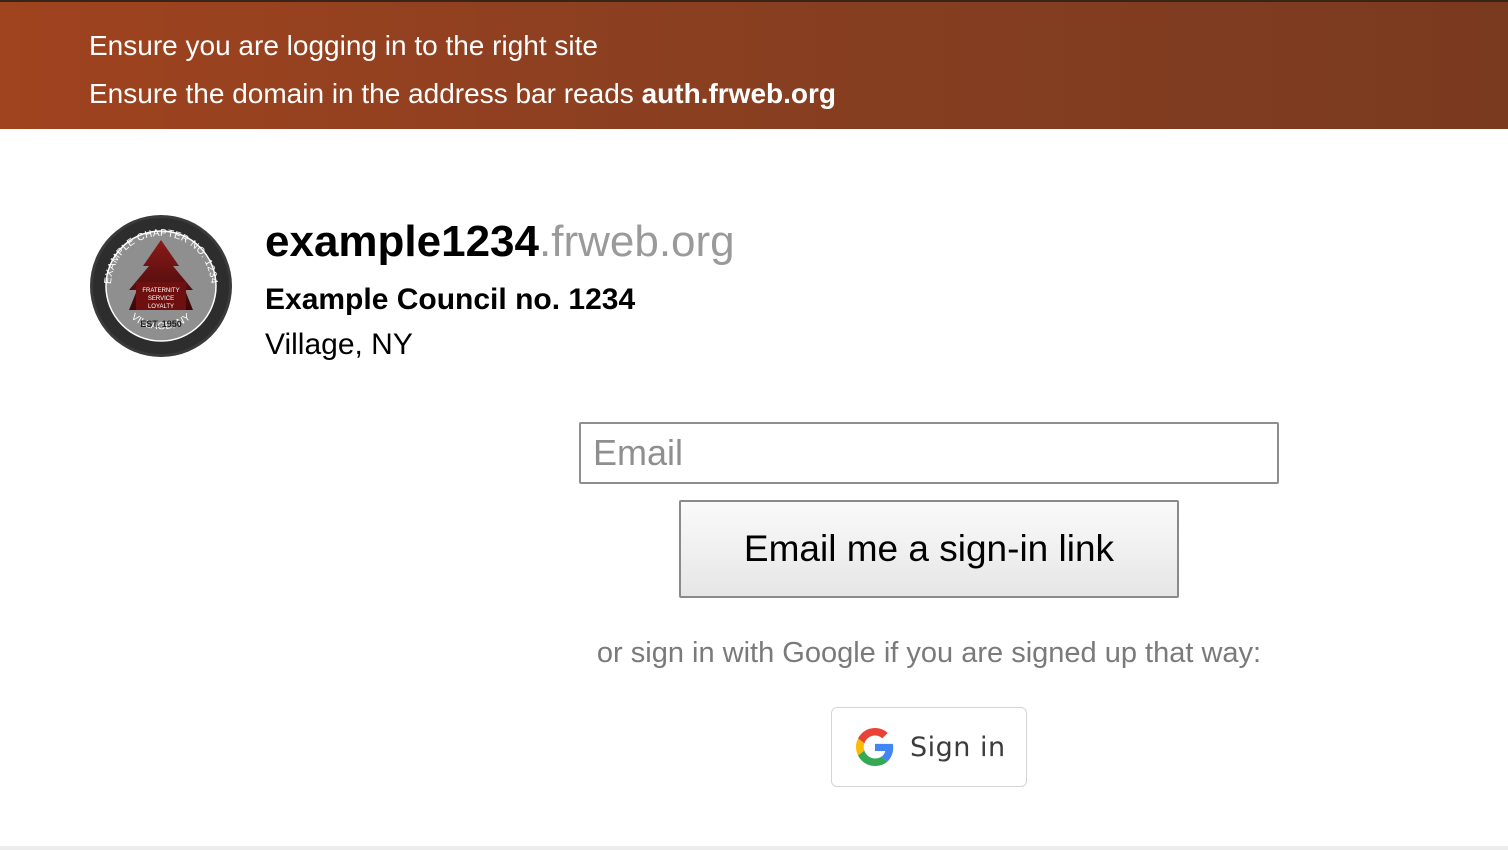 This screenshot has width=1508, height=850. I want to click on seal-established: EST. 1950, so click(161, 324).